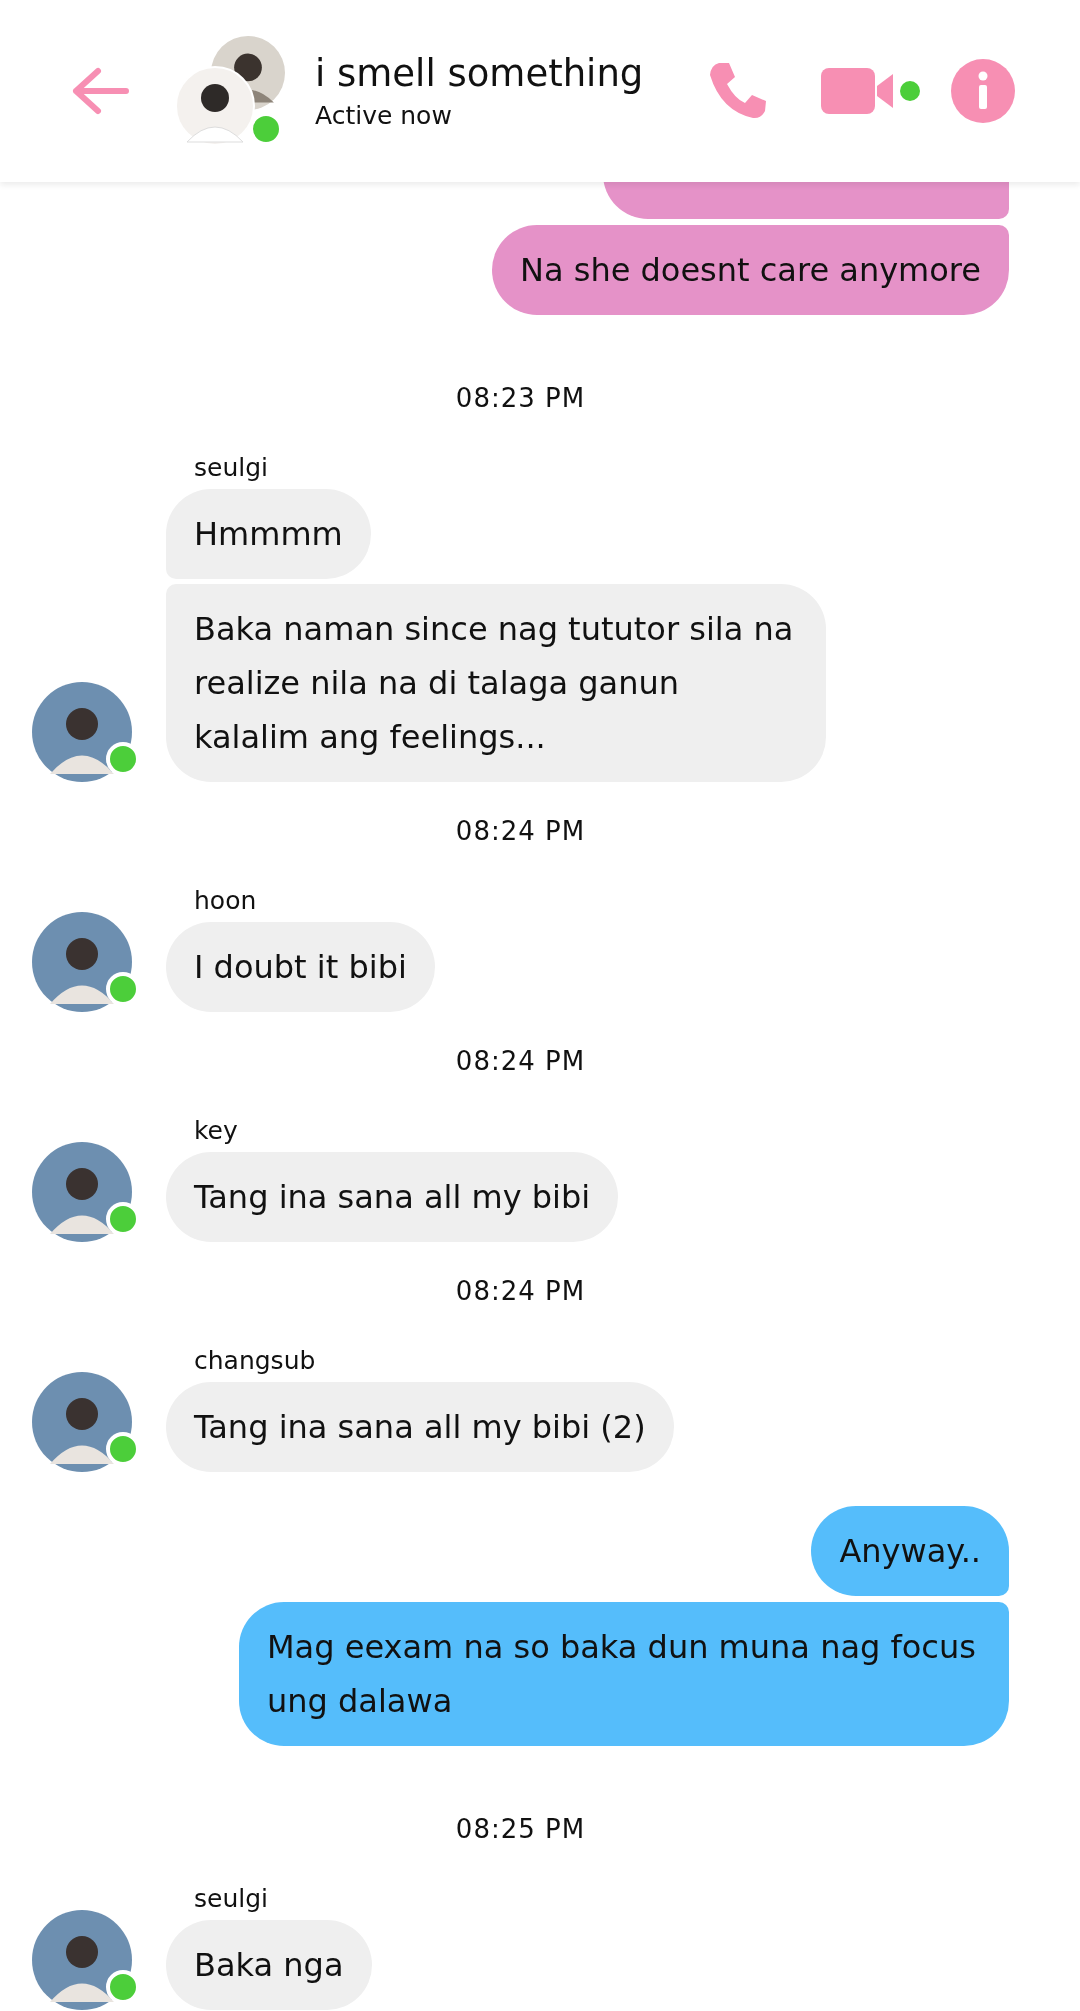  Describe the element at coordinates (520, 398) in the screenshot. I see `timestamp: 08:23 PM` at that location.